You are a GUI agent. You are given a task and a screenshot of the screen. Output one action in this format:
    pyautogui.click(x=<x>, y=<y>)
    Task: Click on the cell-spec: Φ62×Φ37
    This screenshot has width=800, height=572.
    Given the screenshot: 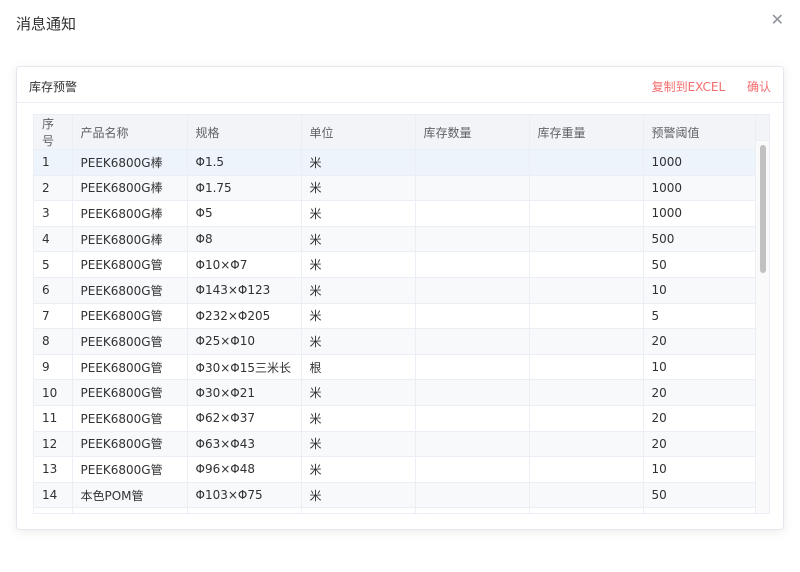 What is the action you would take?
    pyautogui.click(x=244, y=418)
    